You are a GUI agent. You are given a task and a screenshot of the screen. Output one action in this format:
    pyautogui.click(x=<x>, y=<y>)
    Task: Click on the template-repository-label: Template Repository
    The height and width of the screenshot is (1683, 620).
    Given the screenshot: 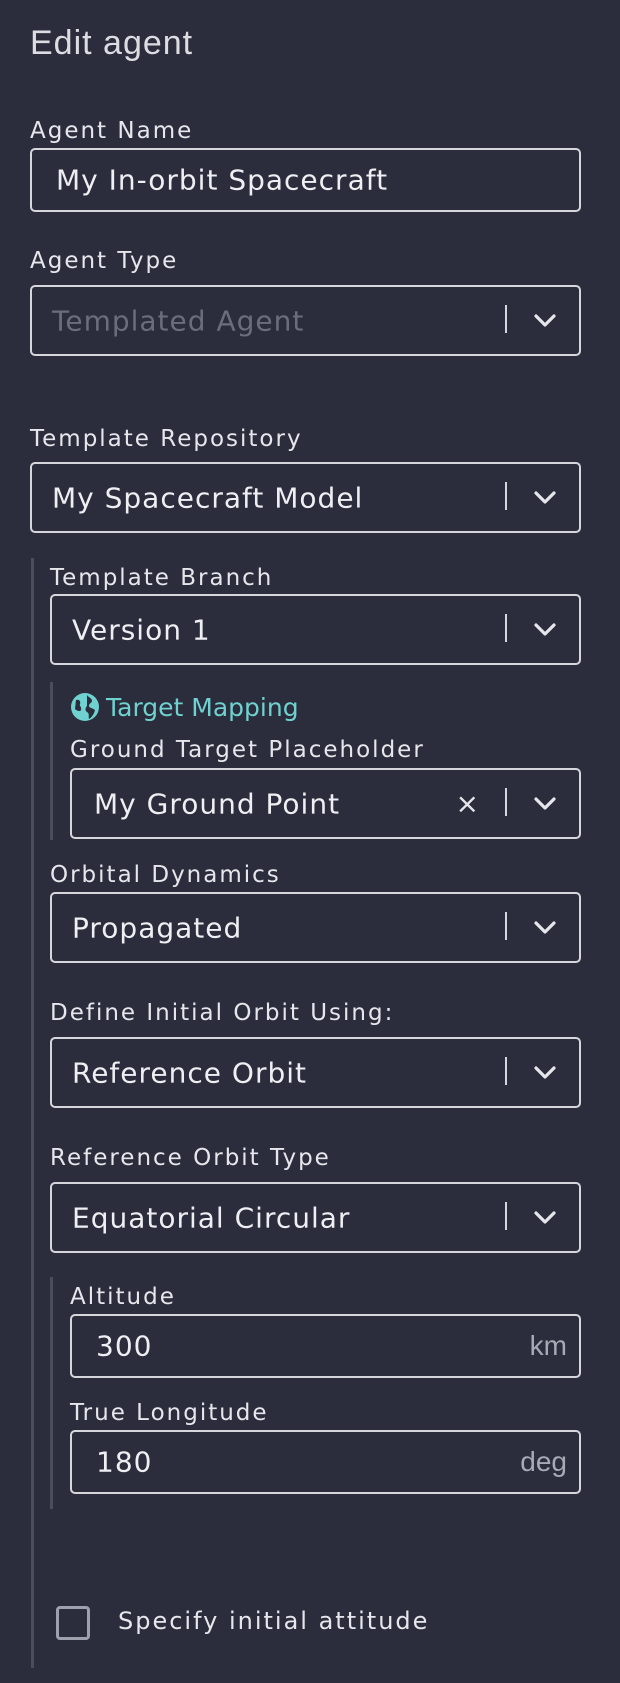 What is the action you would take?
    pyautogui.click(x=166, y=439)
    